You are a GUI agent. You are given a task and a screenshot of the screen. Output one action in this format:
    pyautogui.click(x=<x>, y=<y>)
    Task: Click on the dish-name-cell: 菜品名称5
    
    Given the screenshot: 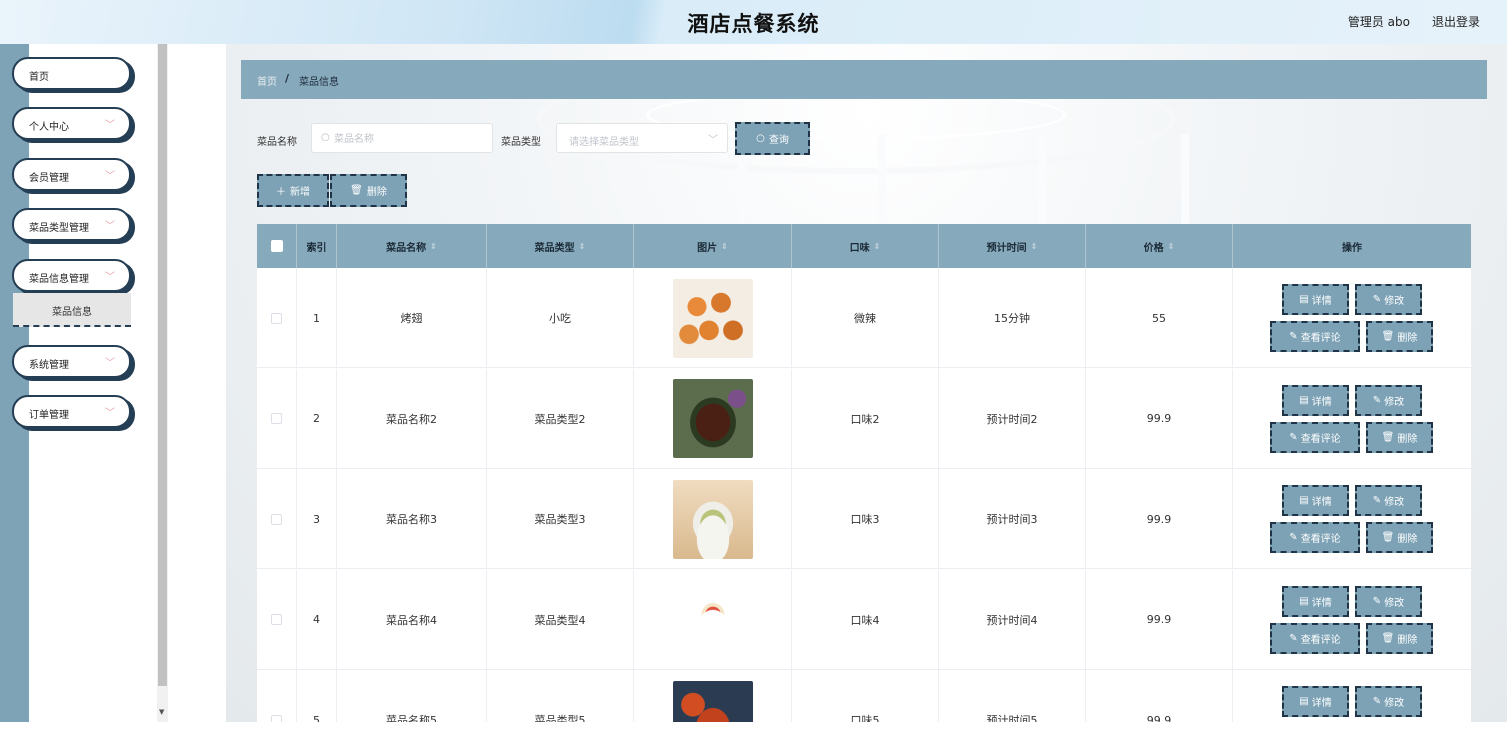 What is the action you would take?
    pyautogui.click(x=412, y=696)
    